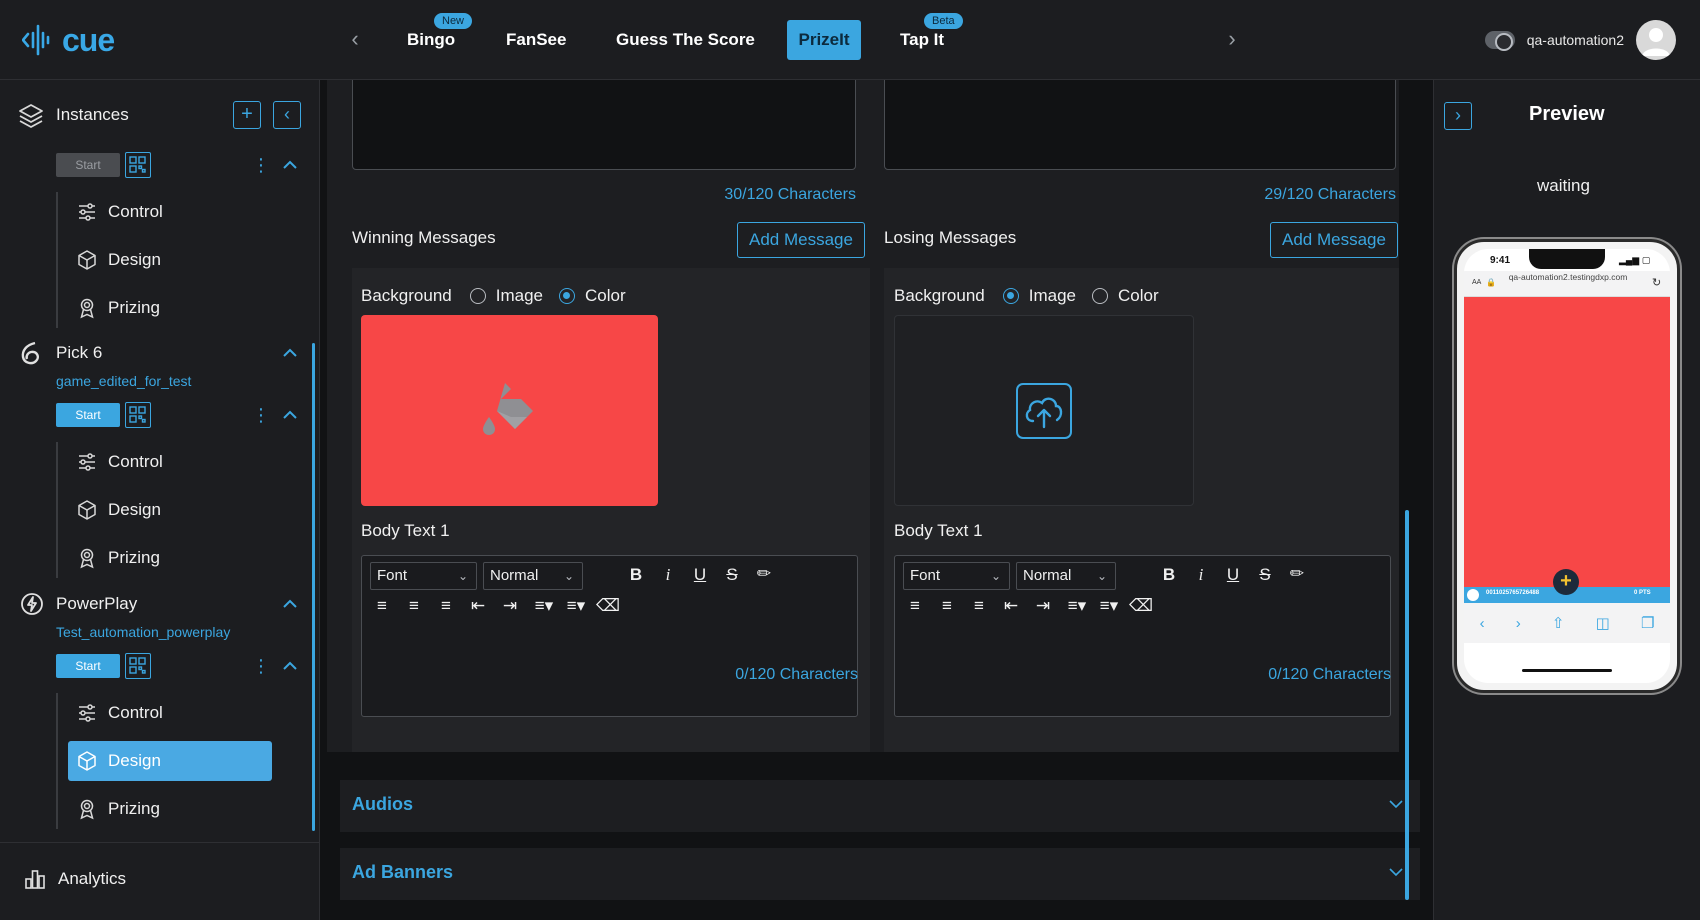  Describe the element at coordinates (170, 558) in the screenshot. I see `menu-prizing-2: Prizing` at that location.